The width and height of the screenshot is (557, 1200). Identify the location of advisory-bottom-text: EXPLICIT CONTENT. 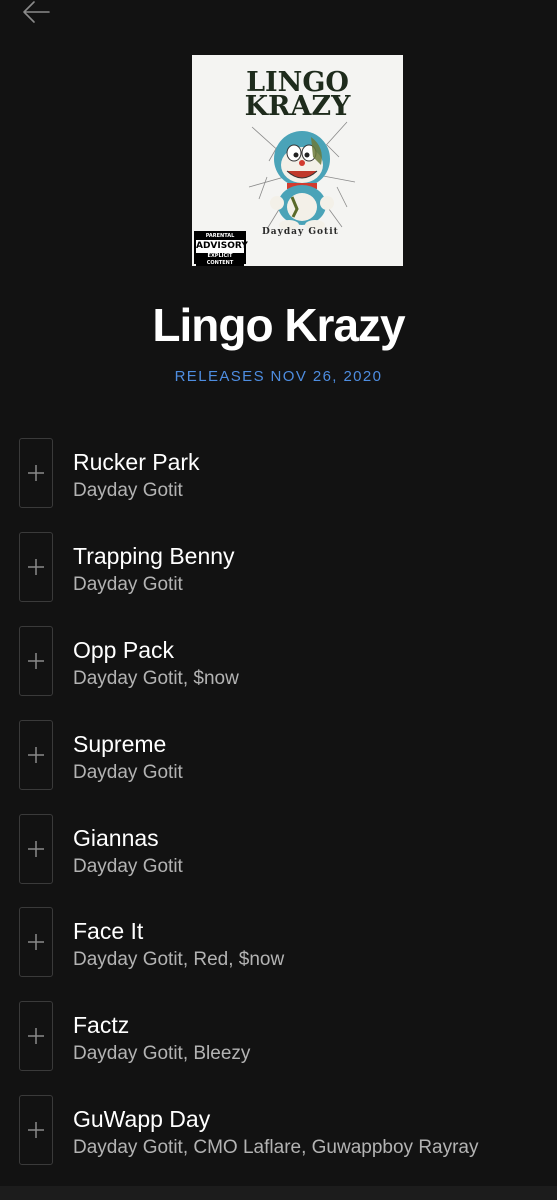
(220, 259).